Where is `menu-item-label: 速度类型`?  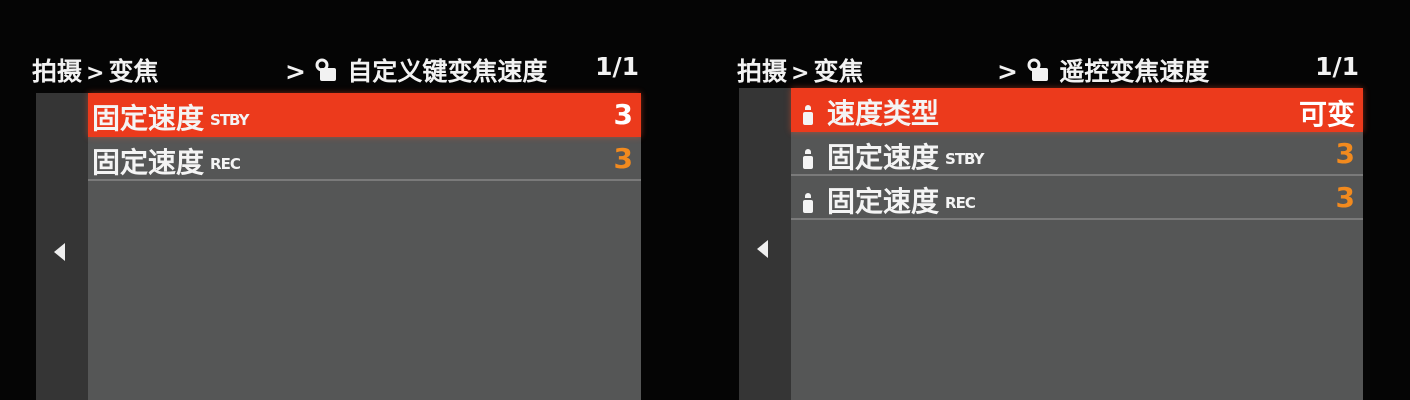 menu-item-label: 速度类型 is located at coordinates (871, 112).